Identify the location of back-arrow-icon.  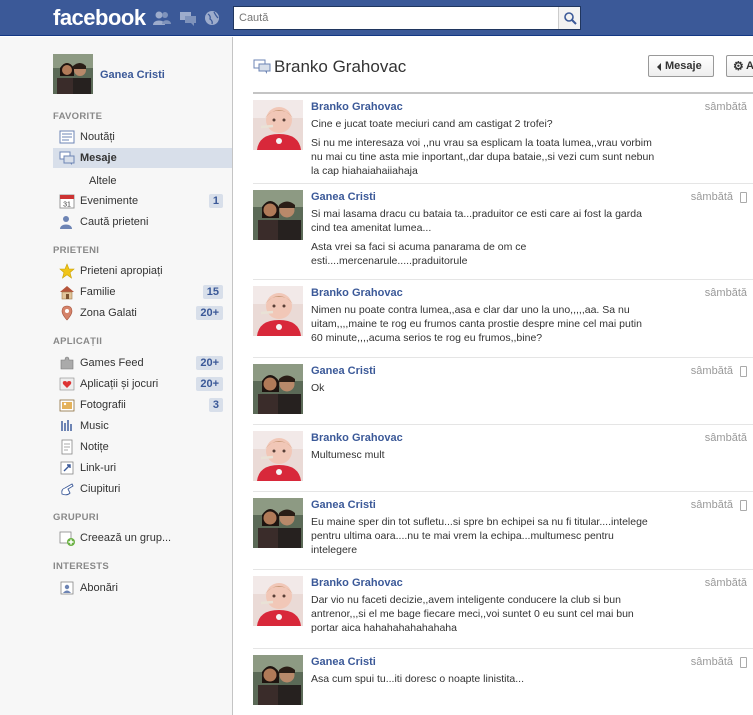
(659, 67).